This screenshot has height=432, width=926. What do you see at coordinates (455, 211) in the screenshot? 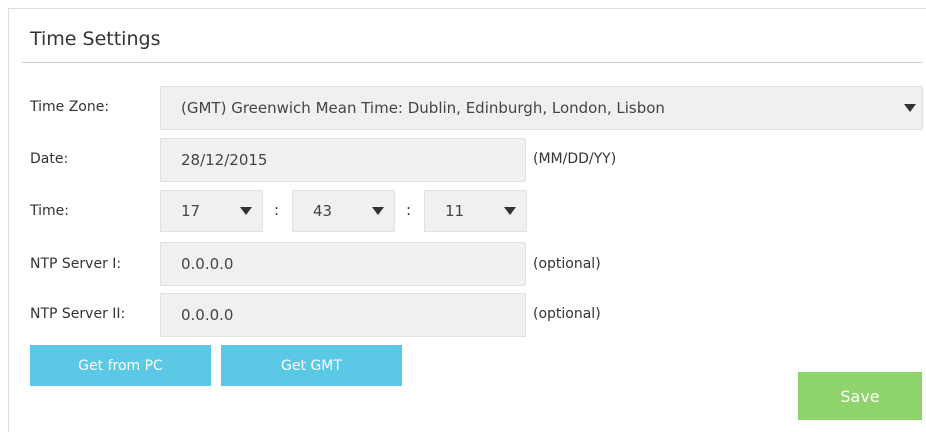
I see `second-value: 11` at bounding box center [455, 211].